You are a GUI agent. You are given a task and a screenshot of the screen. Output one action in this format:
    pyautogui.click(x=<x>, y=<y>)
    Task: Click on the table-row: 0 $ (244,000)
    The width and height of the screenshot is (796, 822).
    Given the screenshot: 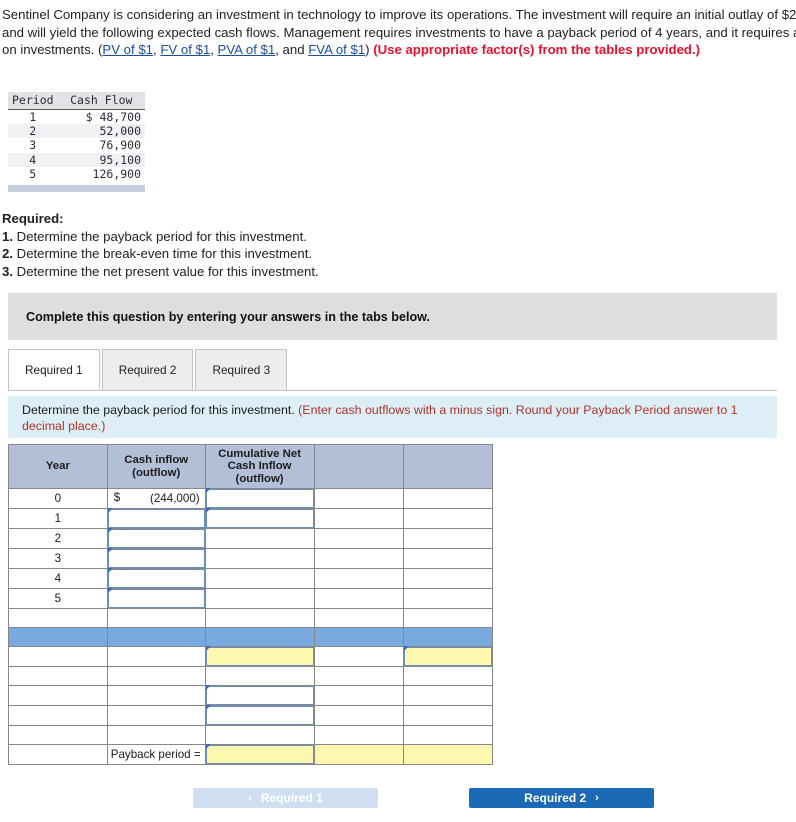 What is the action you would take?
    pyautogui.click(x=250, y=499)
    